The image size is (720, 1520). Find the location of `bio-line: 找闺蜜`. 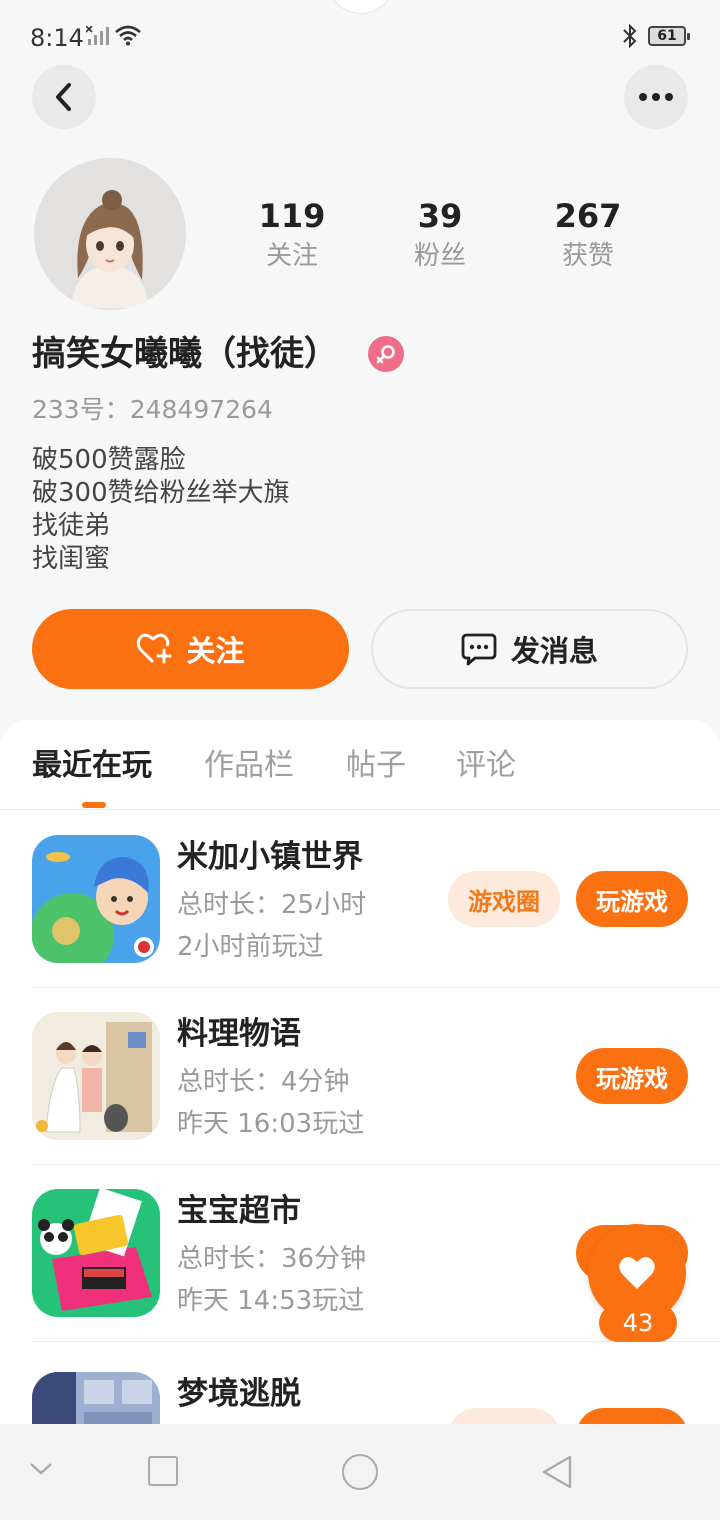

bio-line: 找闺蜜 is located at coordinates (71, 559).